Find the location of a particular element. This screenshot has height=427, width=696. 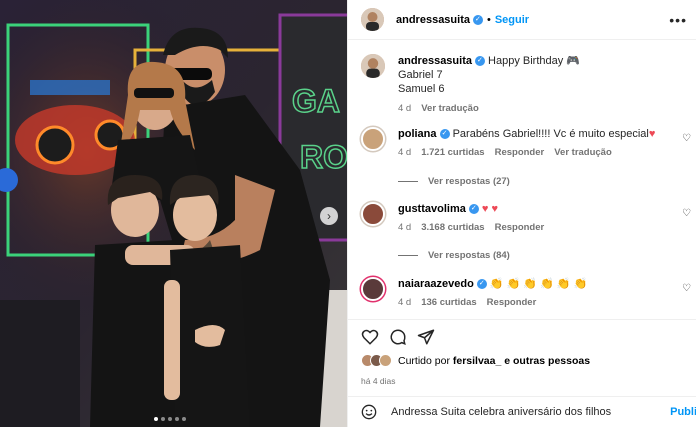

publish-button: Publi is located at coordinates (683, 412).